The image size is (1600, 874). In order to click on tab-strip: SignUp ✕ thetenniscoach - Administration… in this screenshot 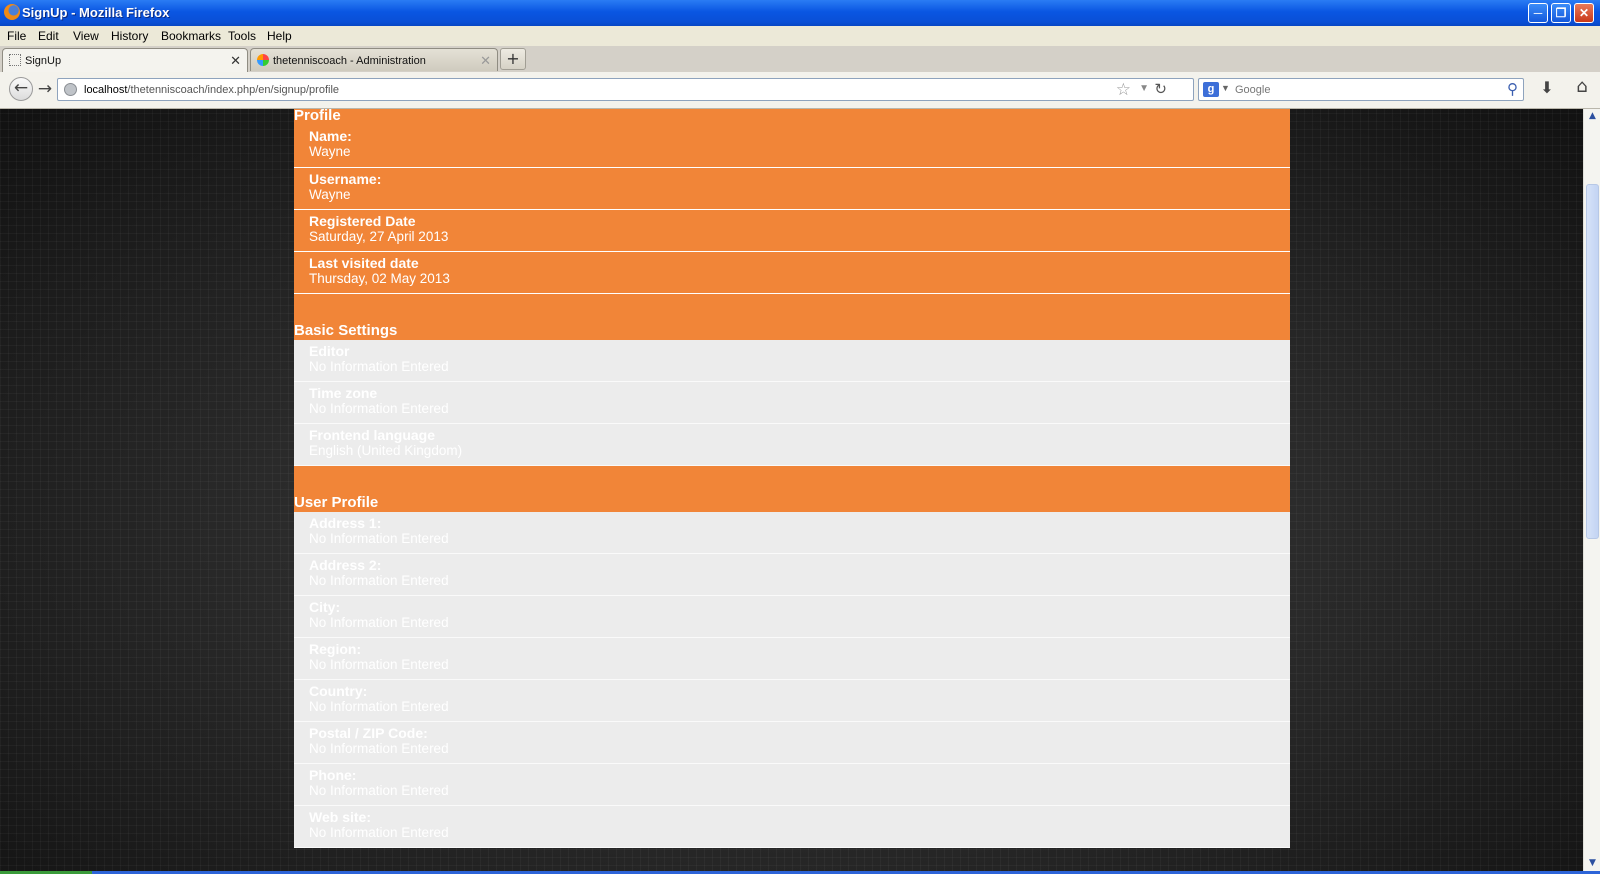, I will do `click(800, 59)`.